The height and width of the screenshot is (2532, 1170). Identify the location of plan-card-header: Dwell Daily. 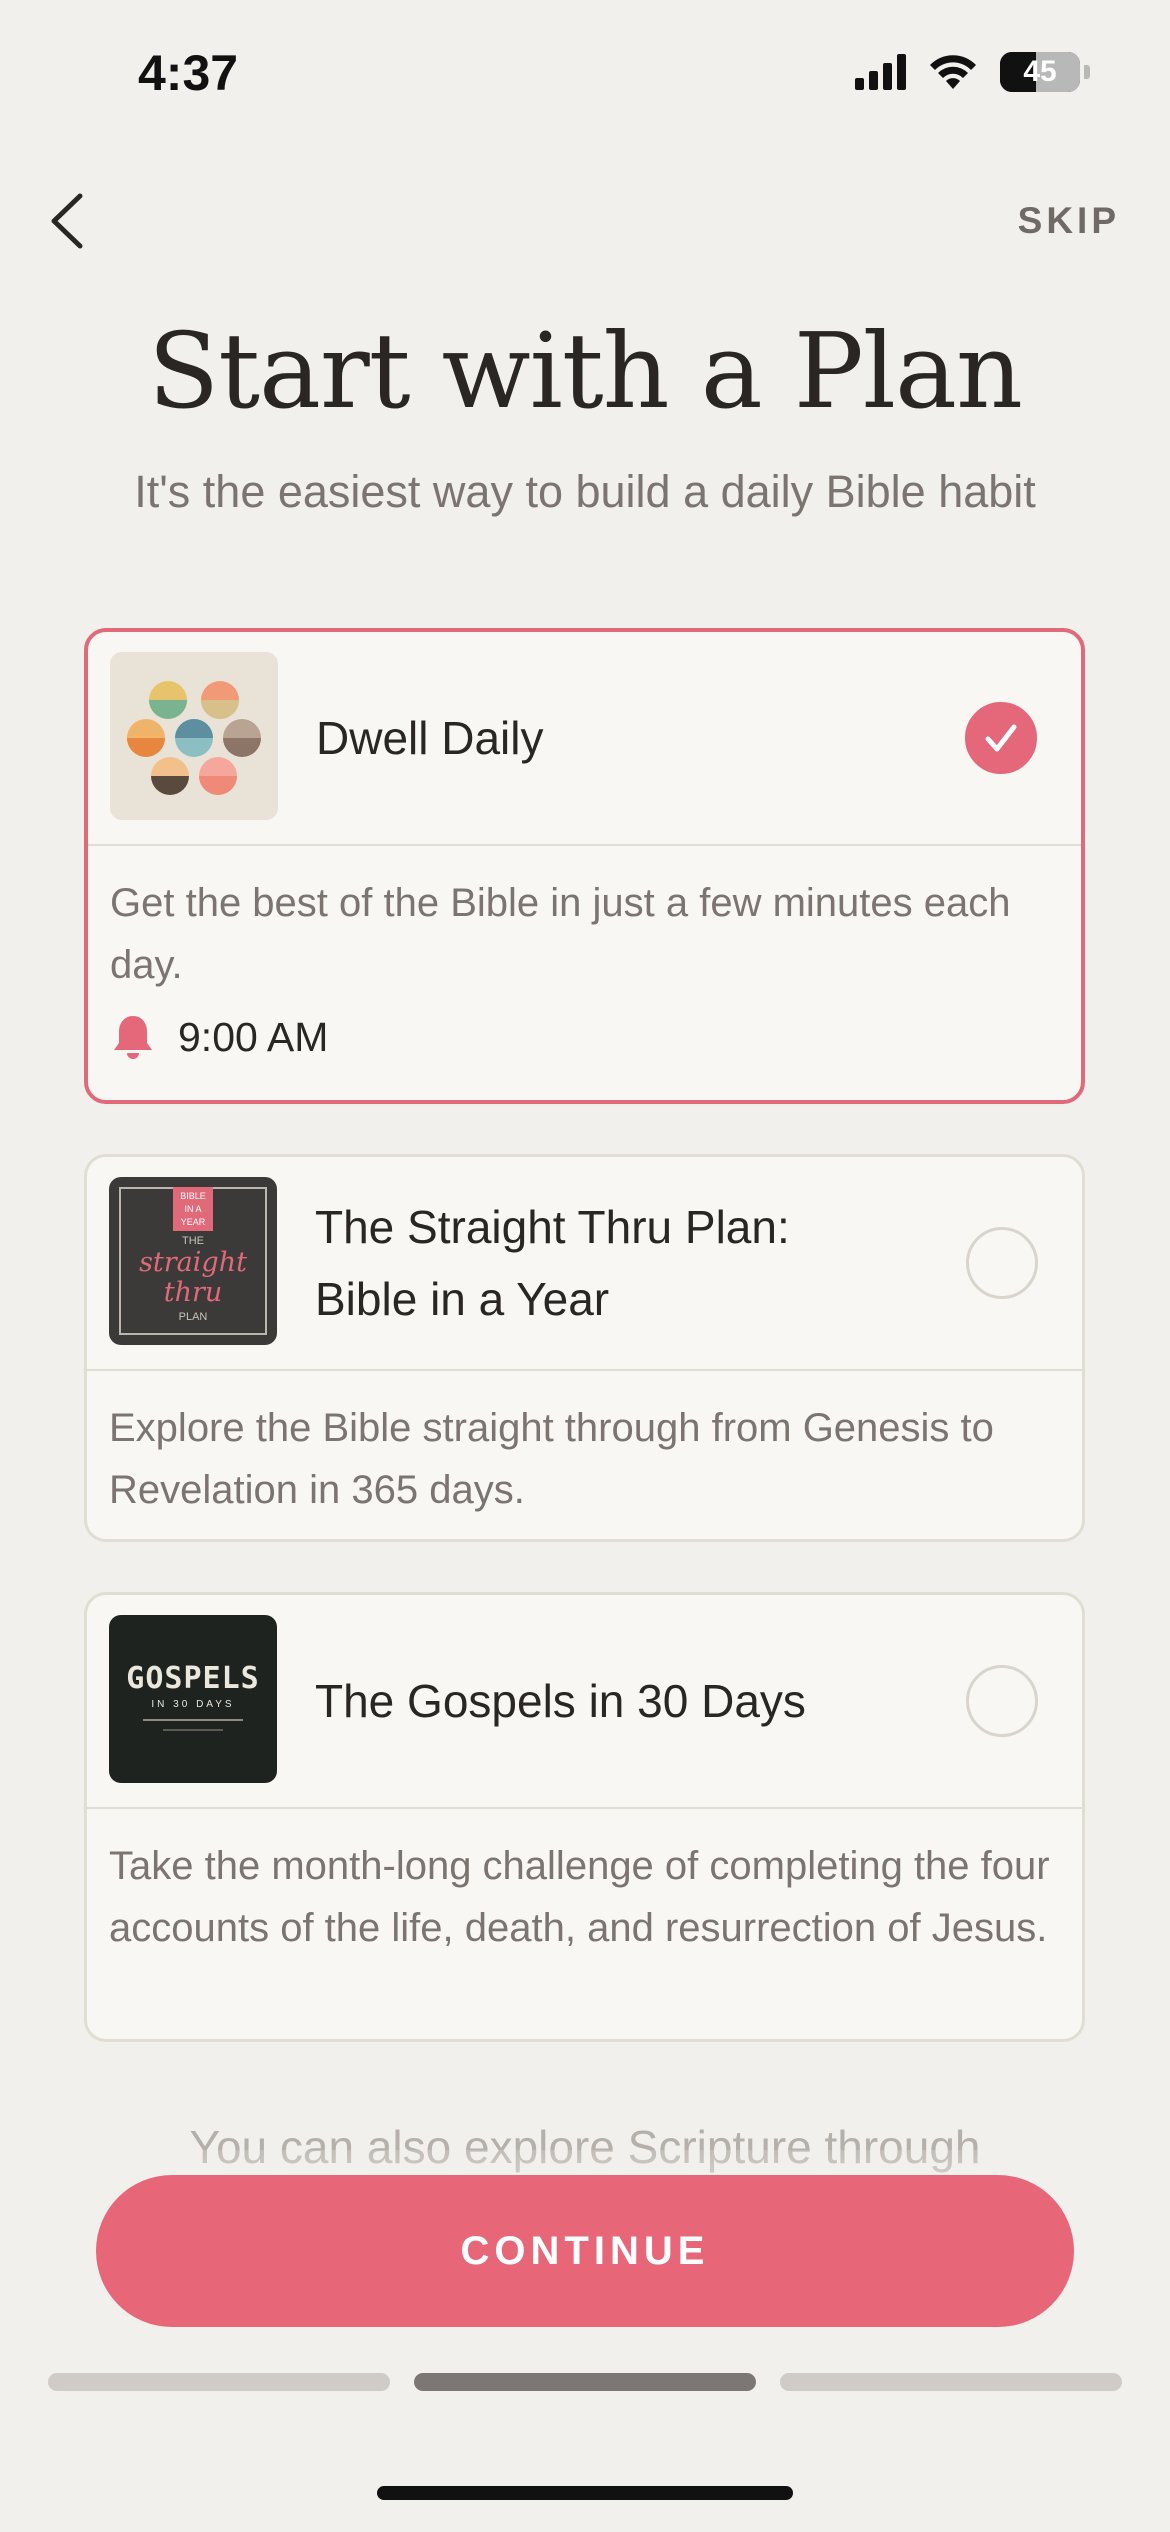
(584, 739).